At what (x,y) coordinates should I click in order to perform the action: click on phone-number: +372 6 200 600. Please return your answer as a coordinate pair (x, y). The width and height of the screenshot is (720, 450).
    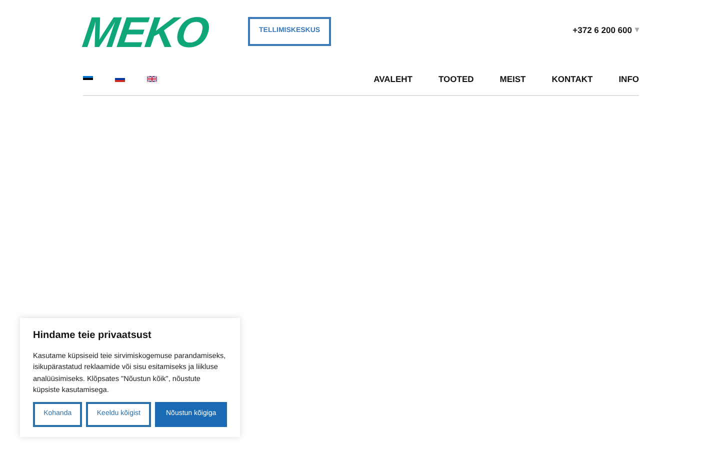
    Looking at the image, I should click on (602, 30).